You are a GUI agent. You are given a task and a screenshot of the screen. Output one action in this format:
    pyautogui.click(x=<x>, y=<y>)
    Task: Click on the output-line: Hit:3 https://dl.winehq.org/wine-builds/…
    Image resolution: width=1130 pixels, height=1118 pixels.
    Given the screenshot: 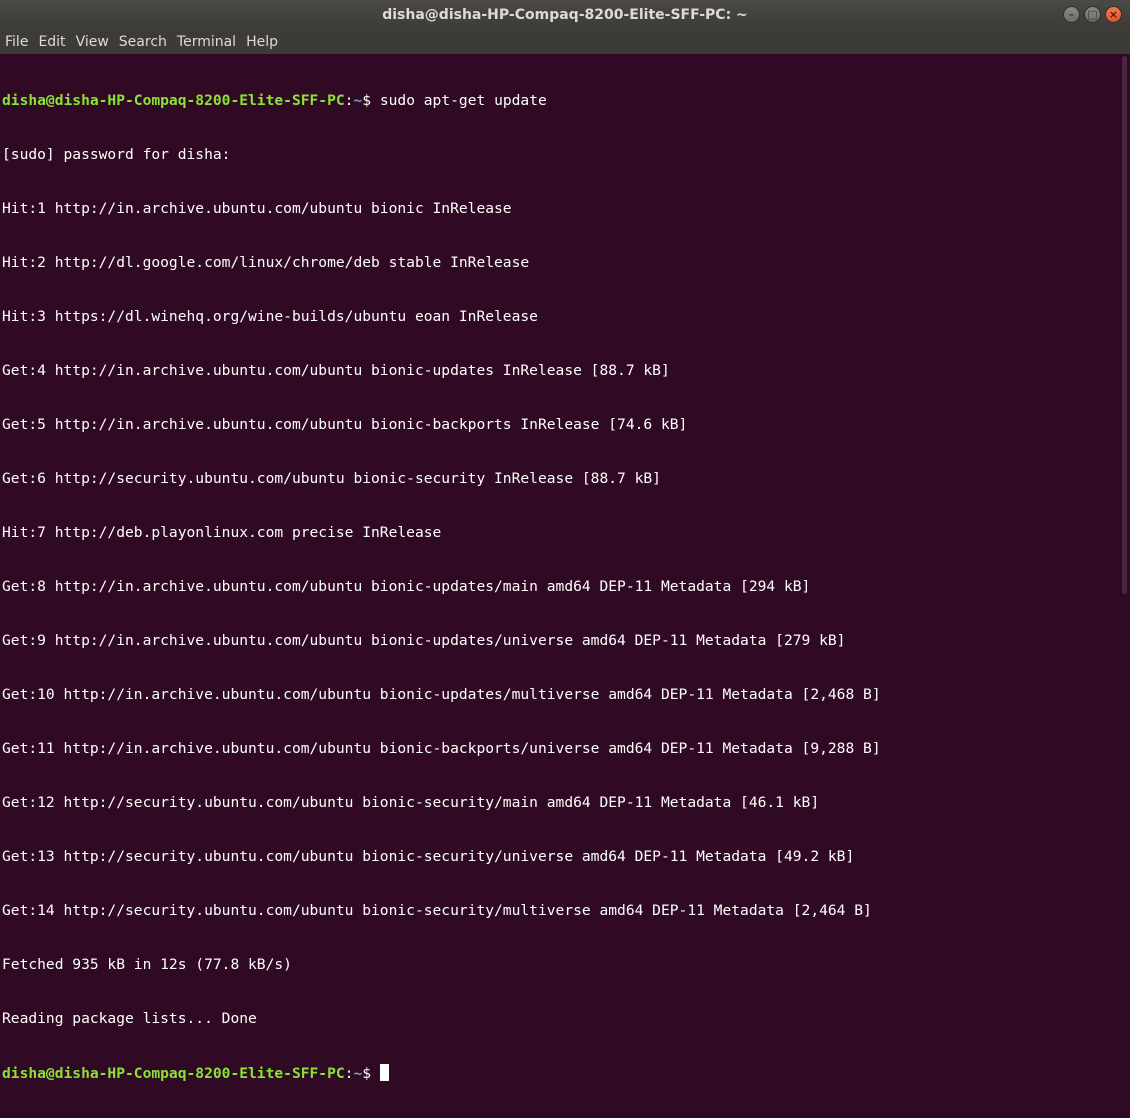 What is the action you would take?
    pyautogui.click(x=270, y=316)
    